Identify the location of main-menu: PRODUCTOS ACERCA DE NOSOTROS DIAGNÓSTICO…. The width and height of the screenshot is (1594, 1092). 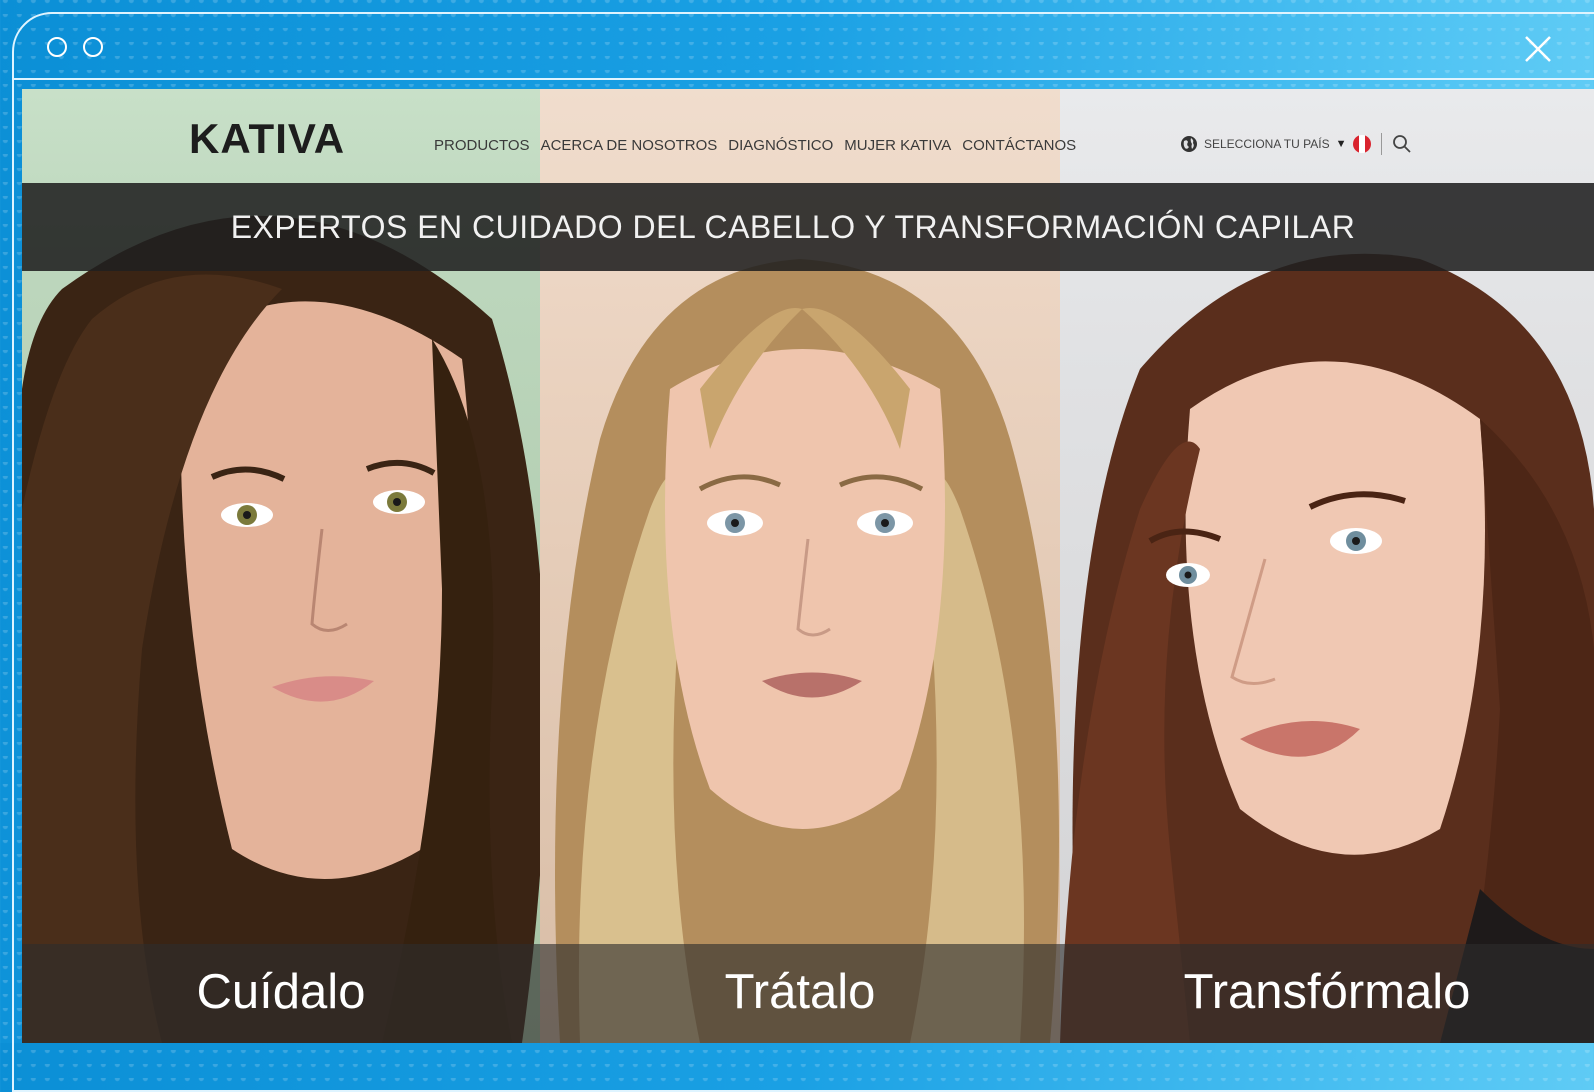
(755, 145).